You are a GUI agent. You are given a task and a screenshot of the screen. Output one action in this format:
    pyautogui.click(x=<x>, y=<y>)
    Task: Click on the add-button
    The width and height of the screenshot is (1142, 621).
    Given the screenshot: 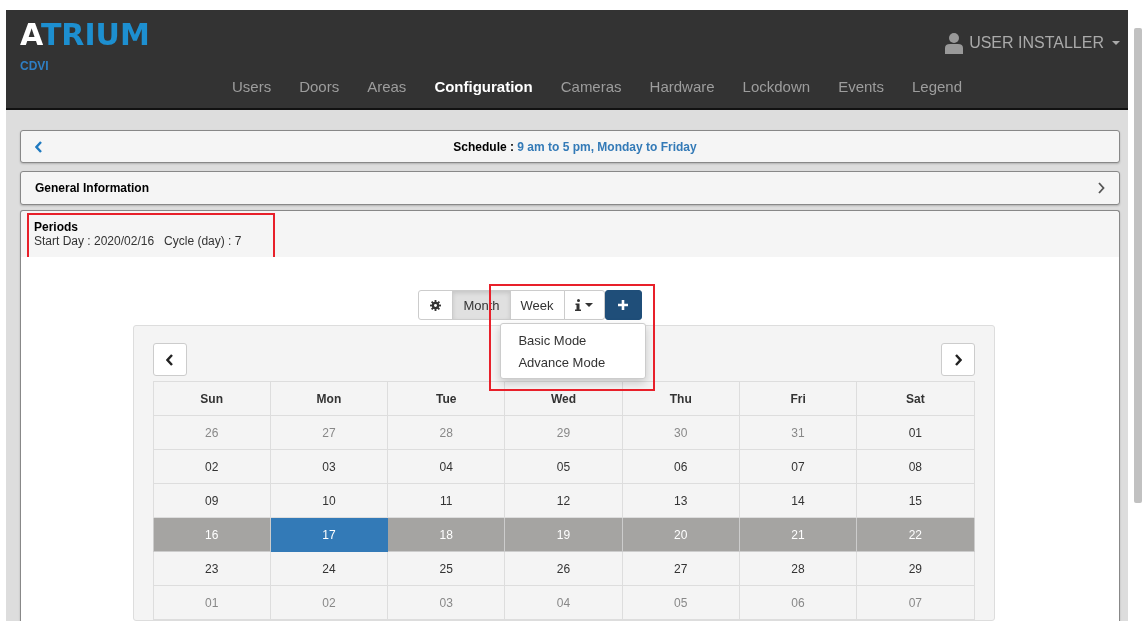 What is the action you would take?
    pyautogui.click(x=623, y=305)
    